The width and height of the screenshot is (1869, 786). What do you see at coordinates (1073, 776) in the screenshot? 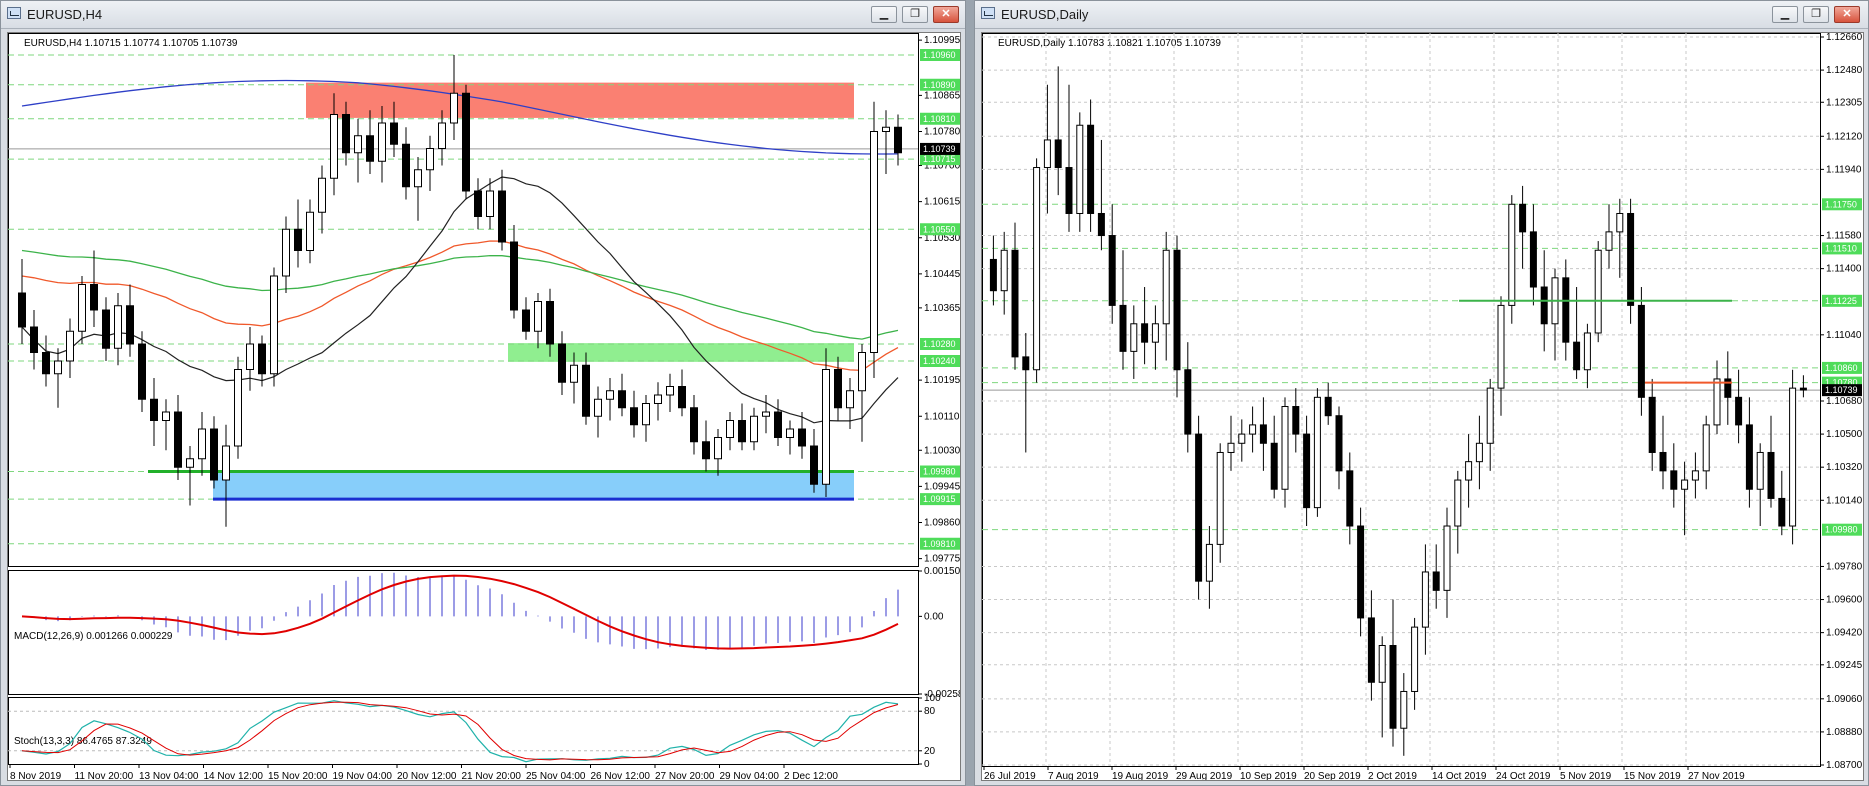
I see `daily-time-label: 7 Aug 2019` at bounding box center [1073, 776].